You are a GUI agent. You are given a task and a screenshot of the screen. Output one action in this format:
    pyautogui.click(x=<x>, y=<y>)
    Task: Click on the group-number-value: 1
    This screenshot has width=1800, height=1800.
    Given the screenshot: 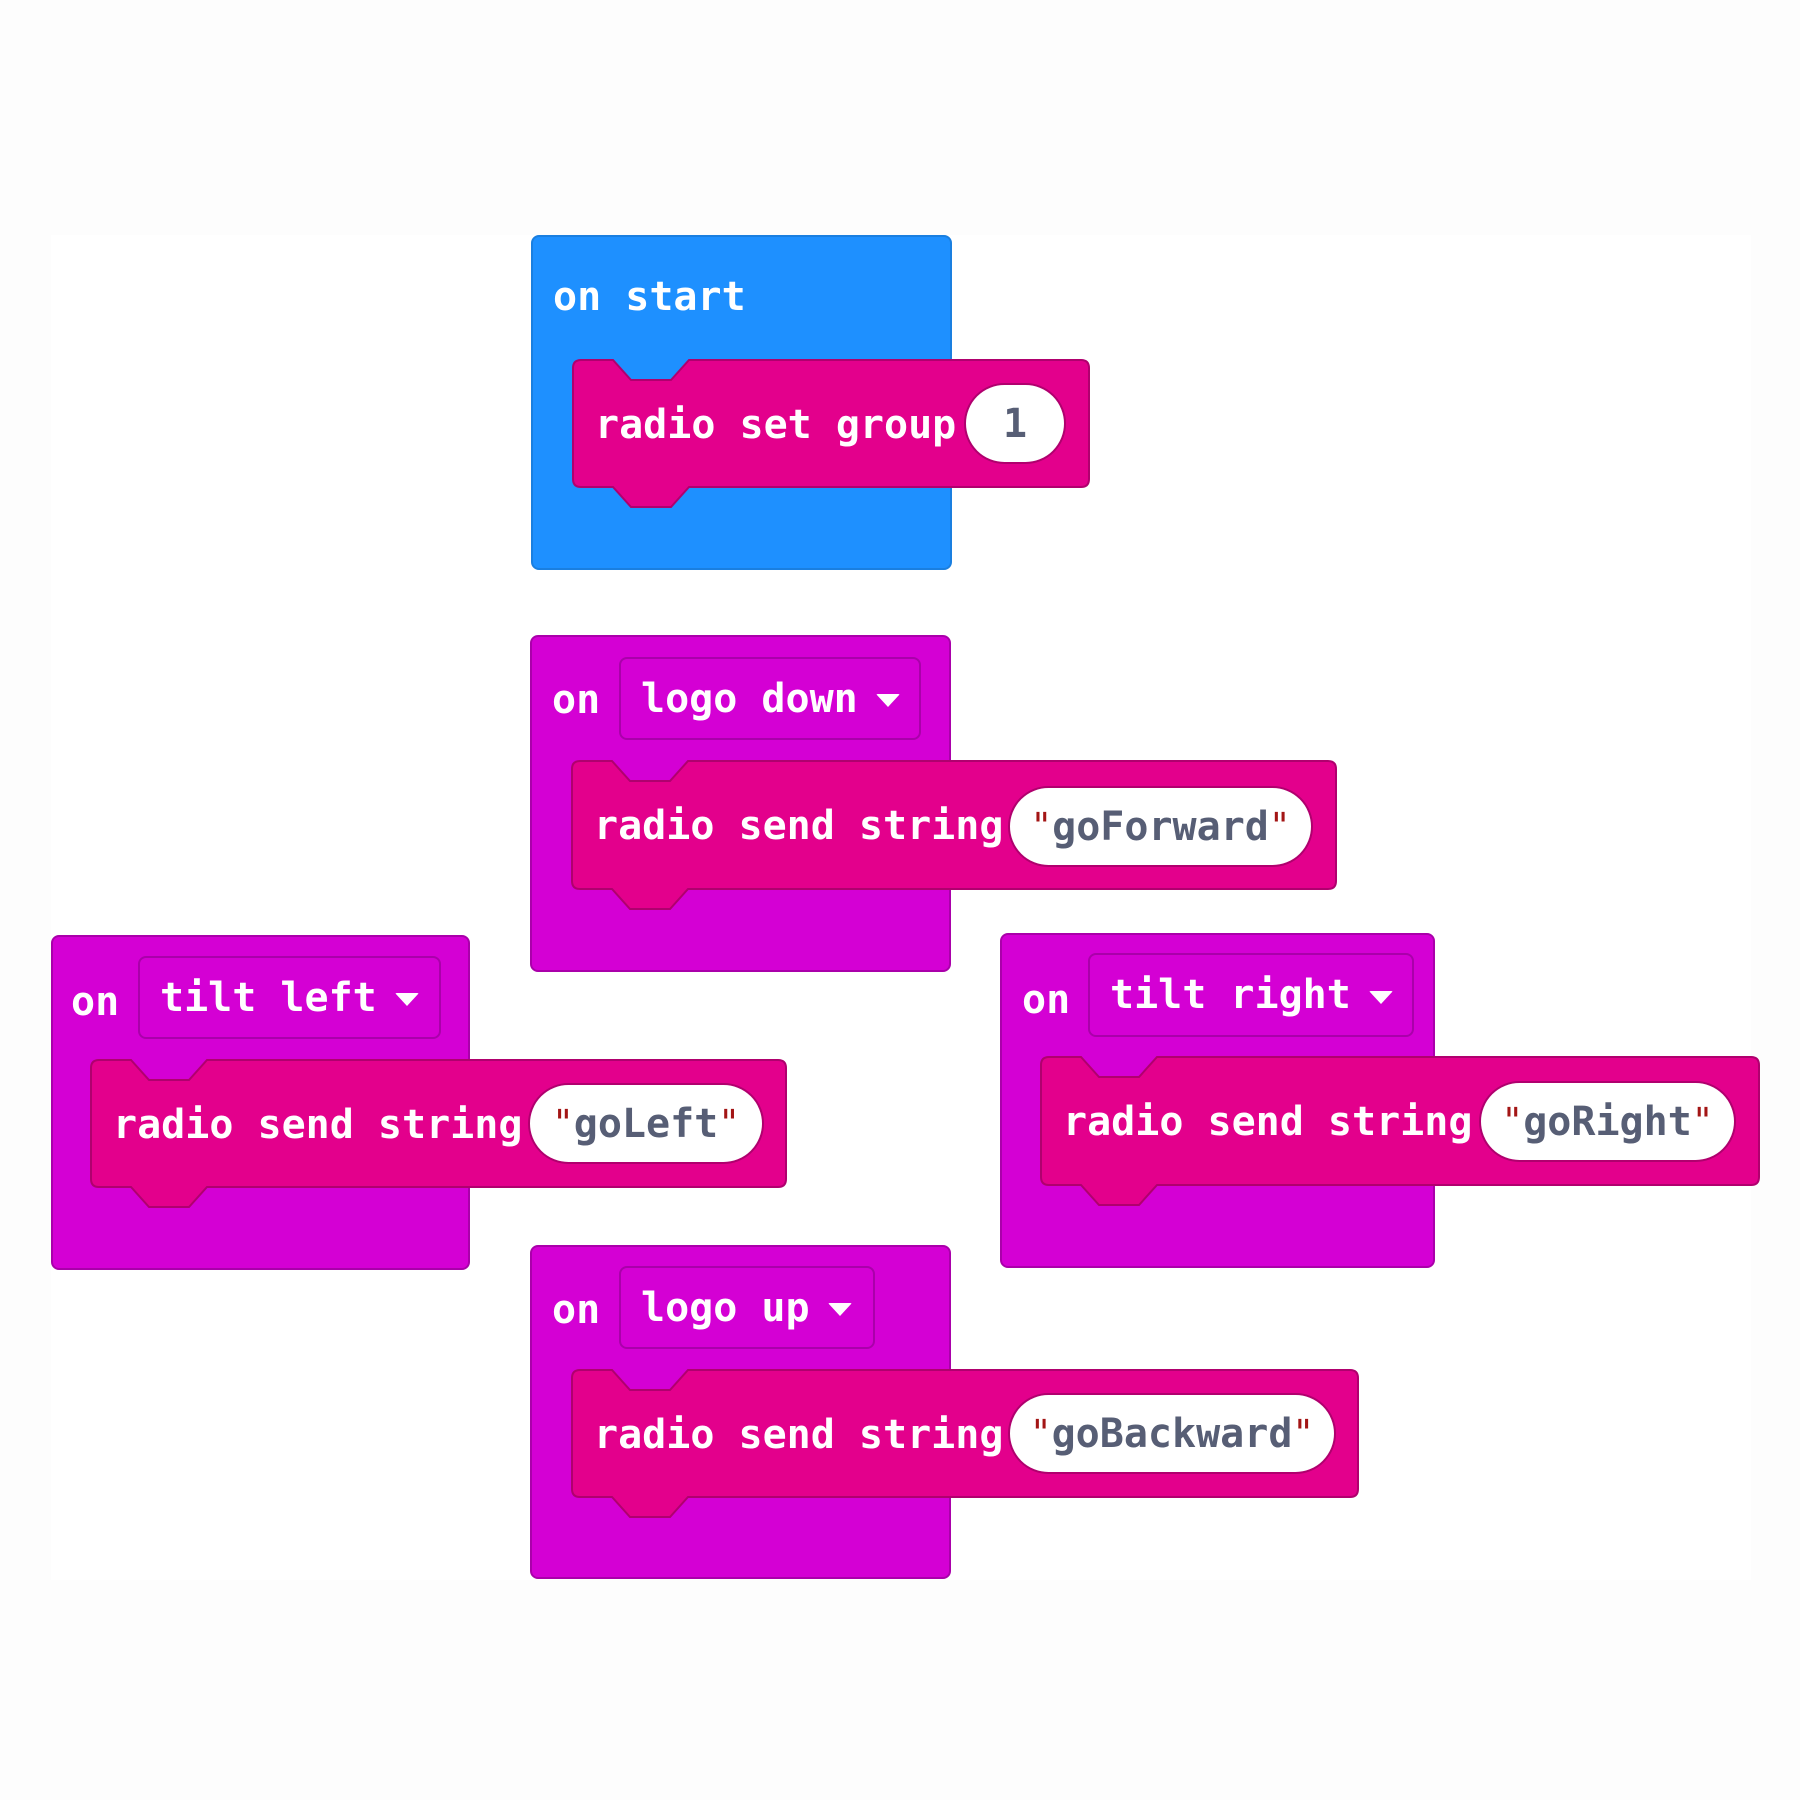 What is the action you would take?
    pyautogui.click(x=1015, y=423)
    